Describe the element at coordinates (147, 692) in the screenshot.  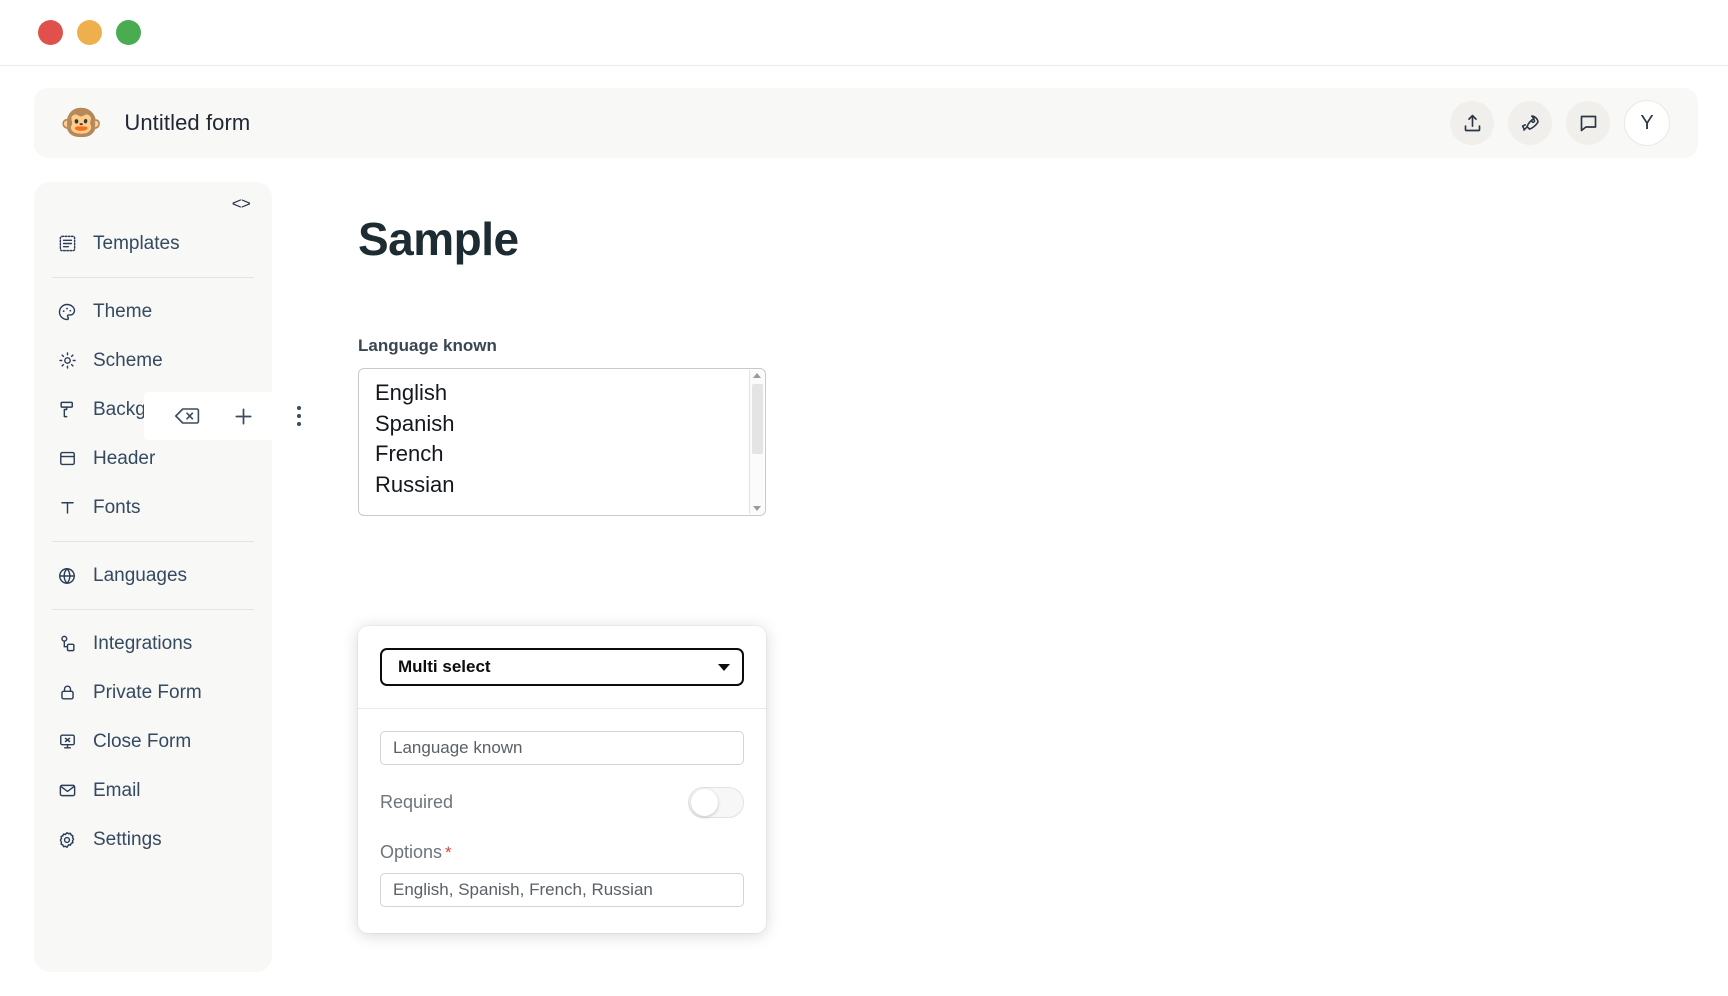
I see `sidebar-item-label: Private Form` at that location.